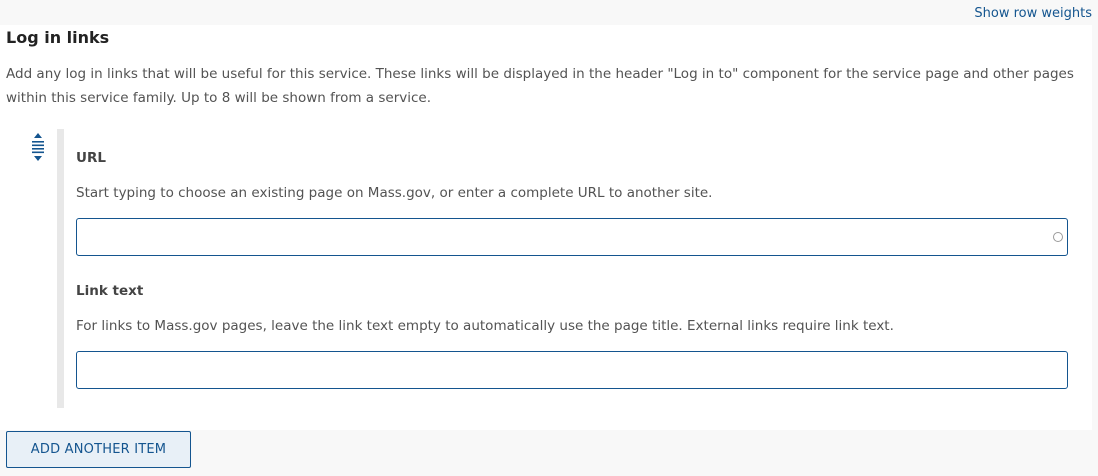 The height and width of the screenshot is (476, 1098). What do you see at coordinates (1058, 237) in the screenshot?
I see `autocomplete-throbber-icon` at bounding box center [1058, 237].